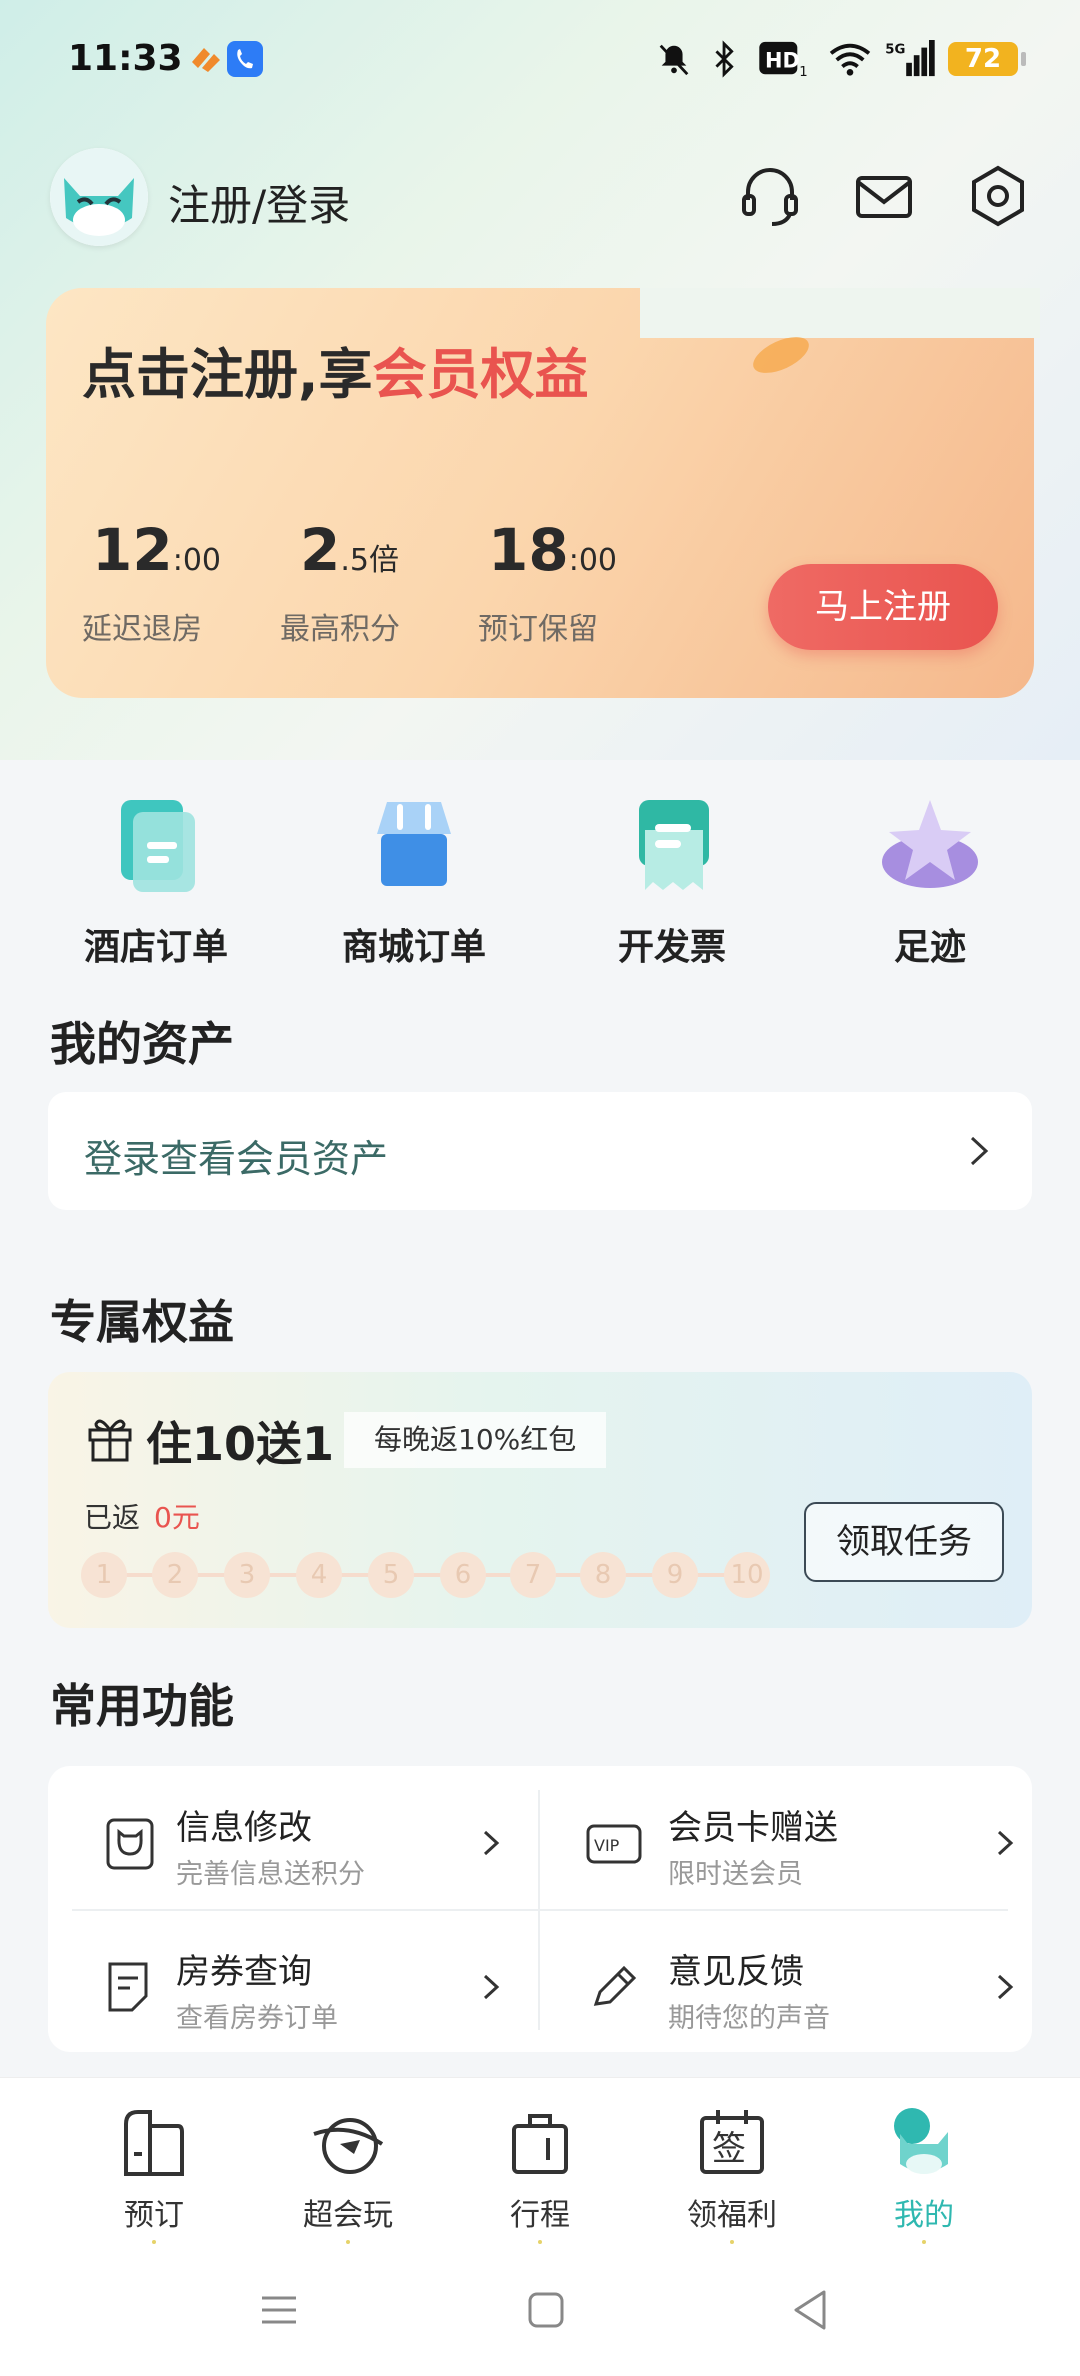 The height and width of the screenshot is (2376, 1080). What do you see at coordinates (930, 844) in the screenshot?
I see `footprint-star-icon` at bounding box center [930, 844].